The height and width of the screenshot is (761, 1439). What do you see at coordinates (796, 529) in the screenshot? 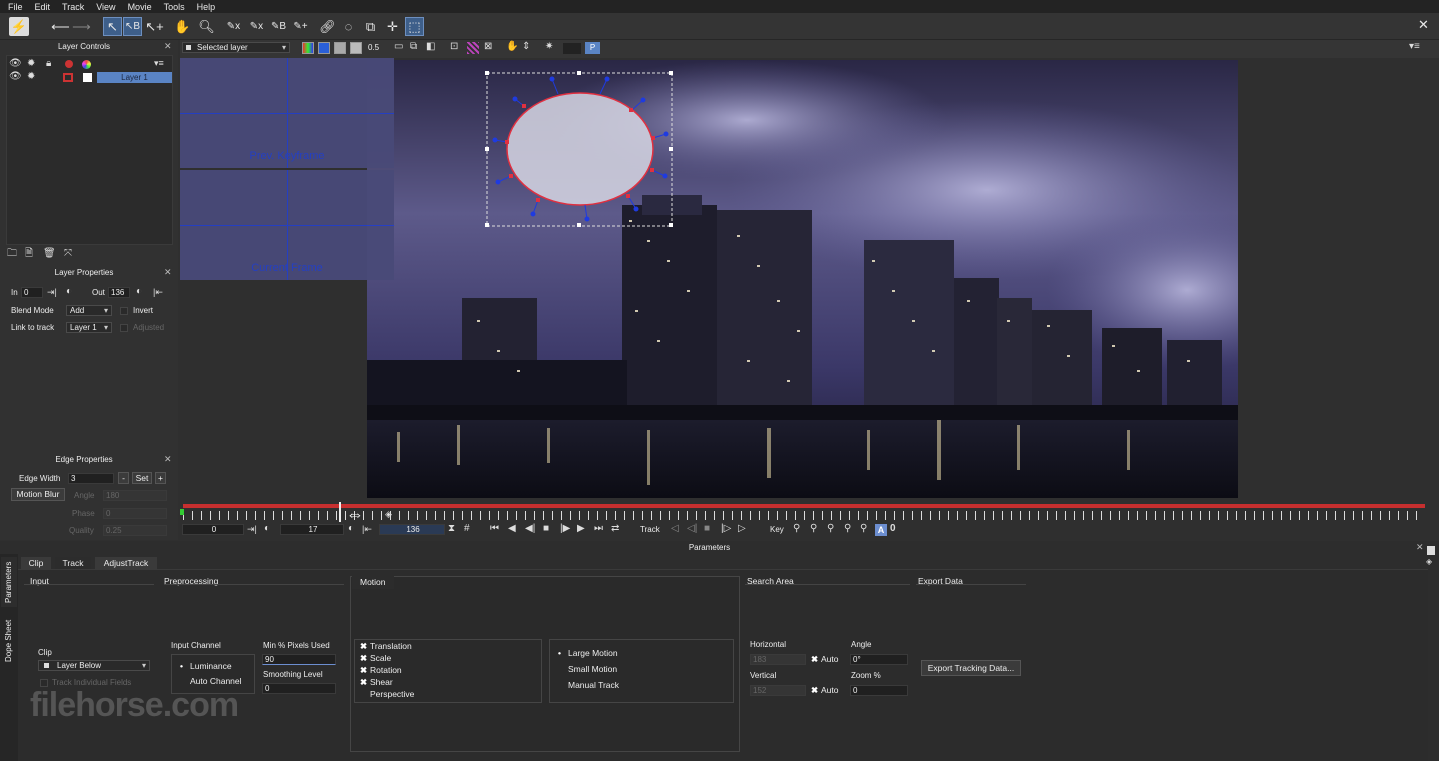
I see `key-add-icon: ⚲` at bounding box center [796, 529].